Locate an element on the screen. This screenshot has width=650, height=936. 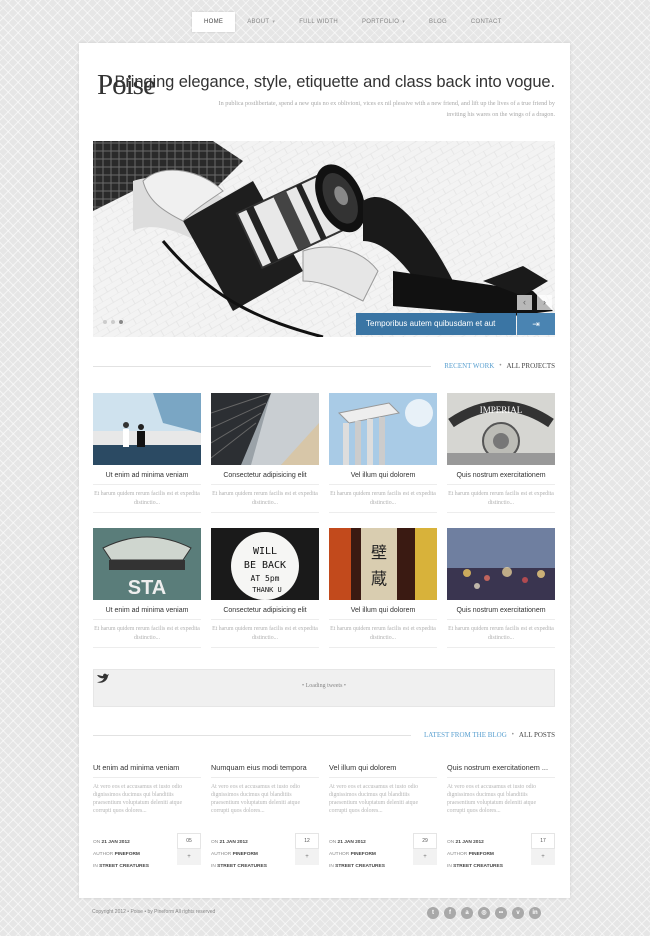
blog-post-title: Numquam eius modi tempora is located at coordinates (265, 770).